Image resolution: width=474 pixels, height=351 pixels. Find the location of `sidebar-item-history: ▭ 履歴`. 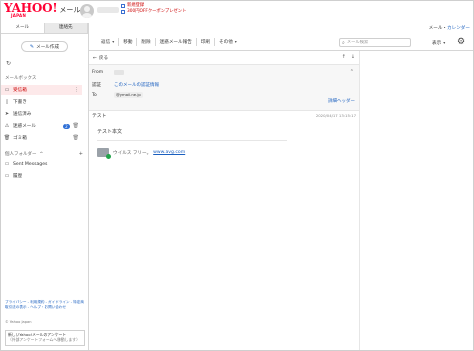

sidebar-item-history: ▭ 履歴 is located at coordinates (41, 176).